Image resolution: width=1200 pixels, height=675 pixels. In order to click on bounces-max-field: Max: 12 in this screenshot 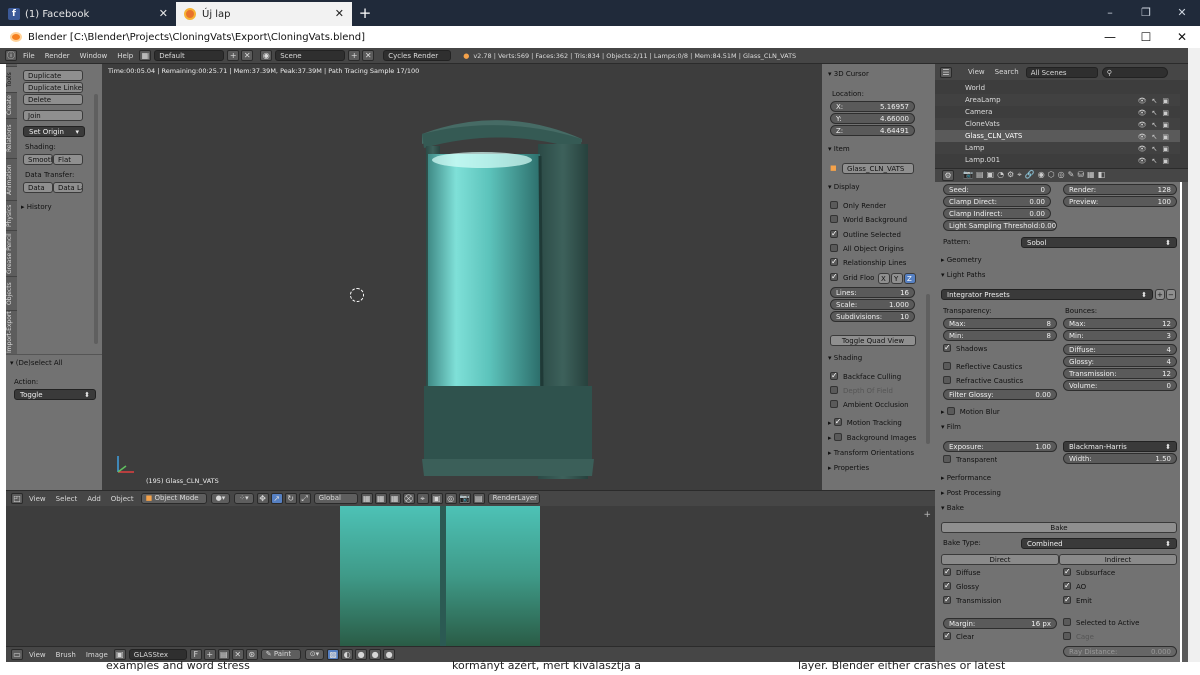, I will do `click(1120, 323)`.